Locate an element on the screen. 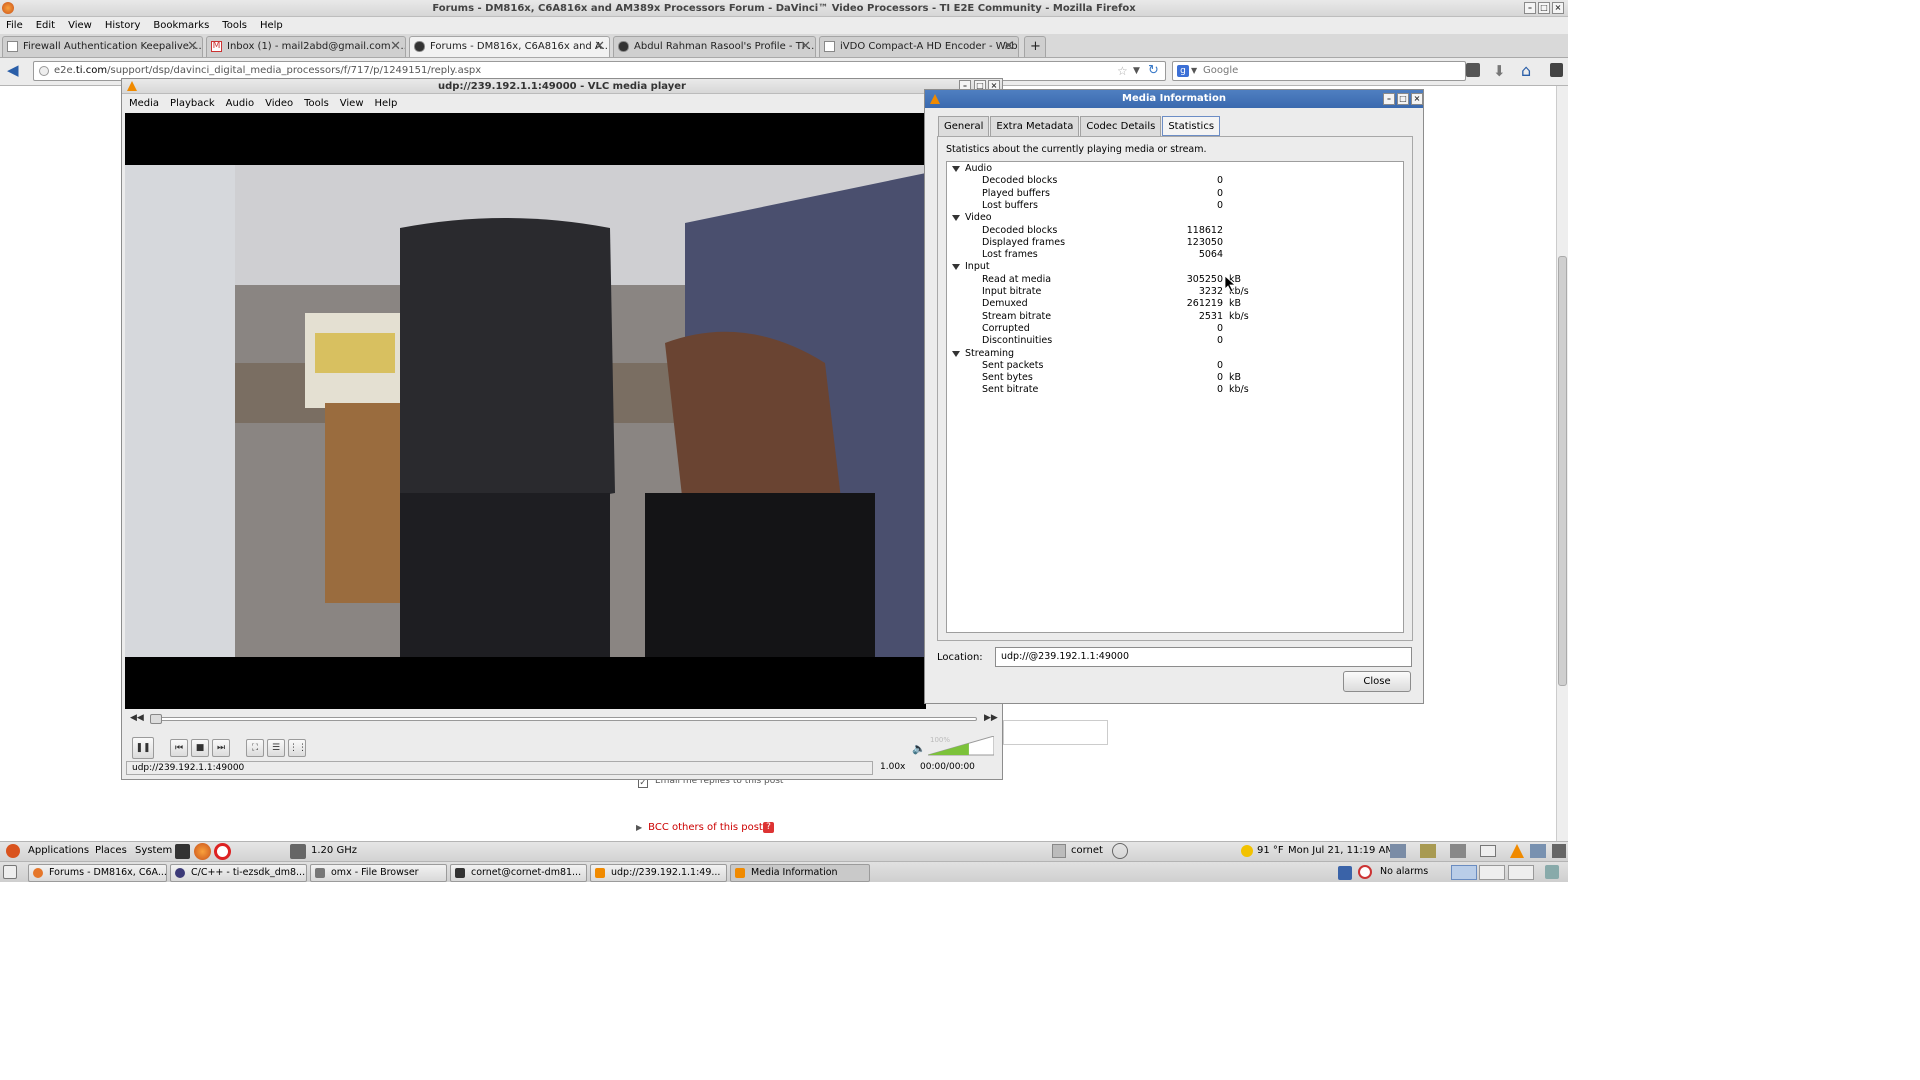 The height and width of the screenshot is (1080, 1920). vlc-menu-video: Video is located at coordinates (279, 103).